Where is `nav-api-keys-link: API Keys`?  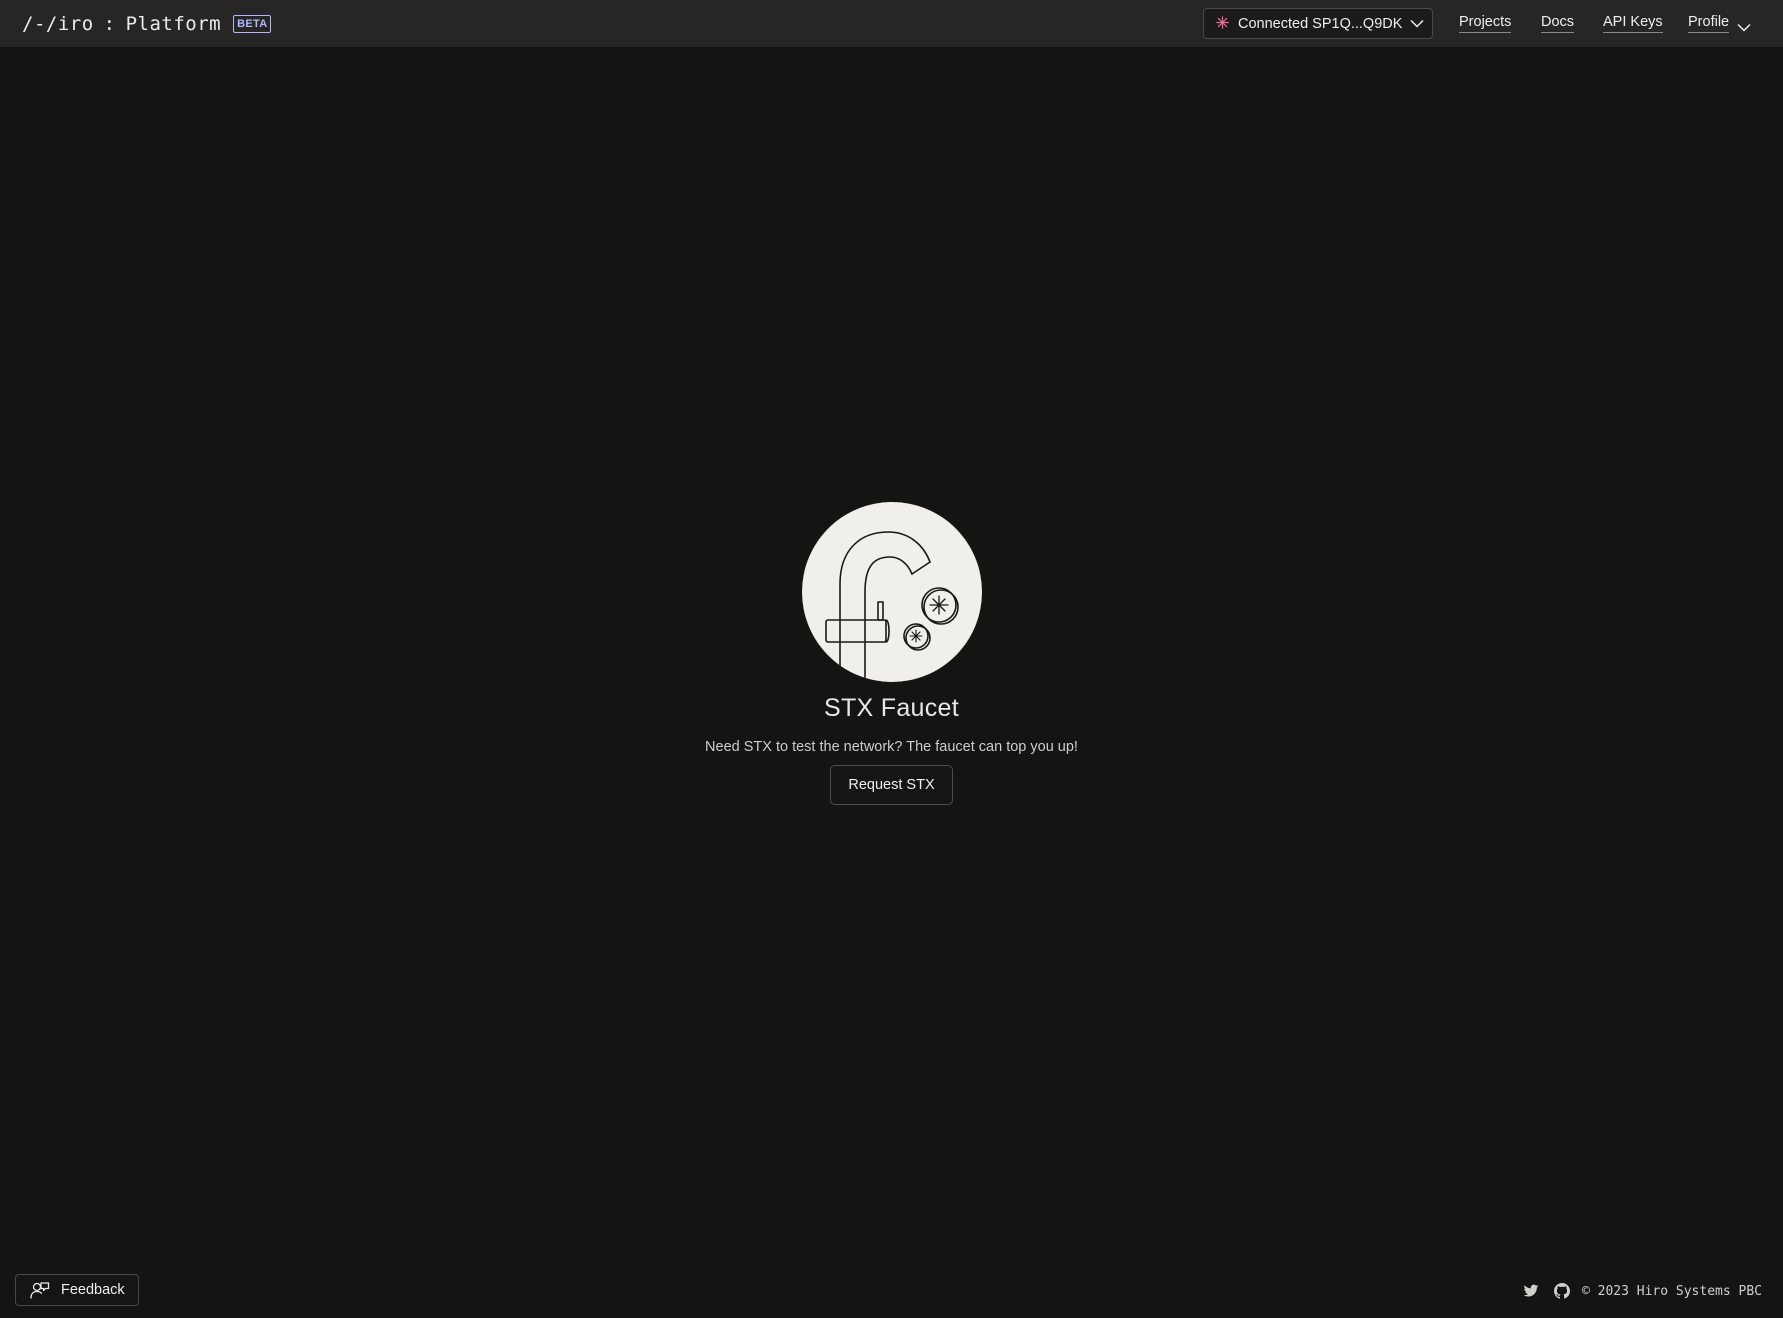 nav-api-keys-link: API Keys is located at coordinates (1633, 23).